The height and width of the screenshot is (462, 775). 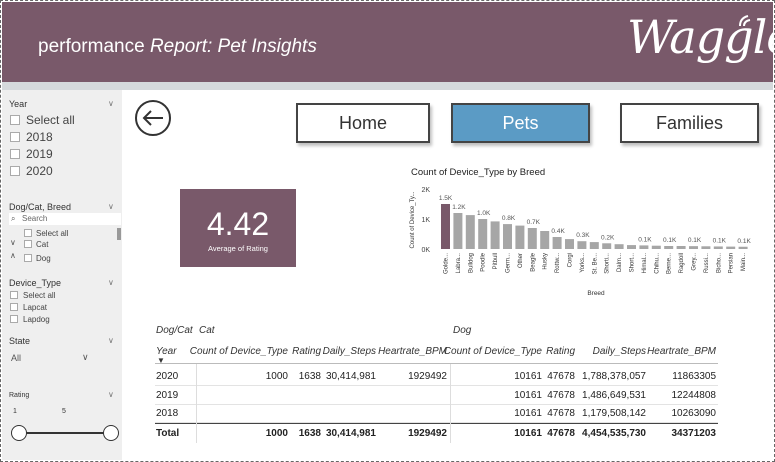 What do you see at coordinates (16, 358) in the screenshot?
I see `state-dropdown-value: All` at bounding box center [16, 358].